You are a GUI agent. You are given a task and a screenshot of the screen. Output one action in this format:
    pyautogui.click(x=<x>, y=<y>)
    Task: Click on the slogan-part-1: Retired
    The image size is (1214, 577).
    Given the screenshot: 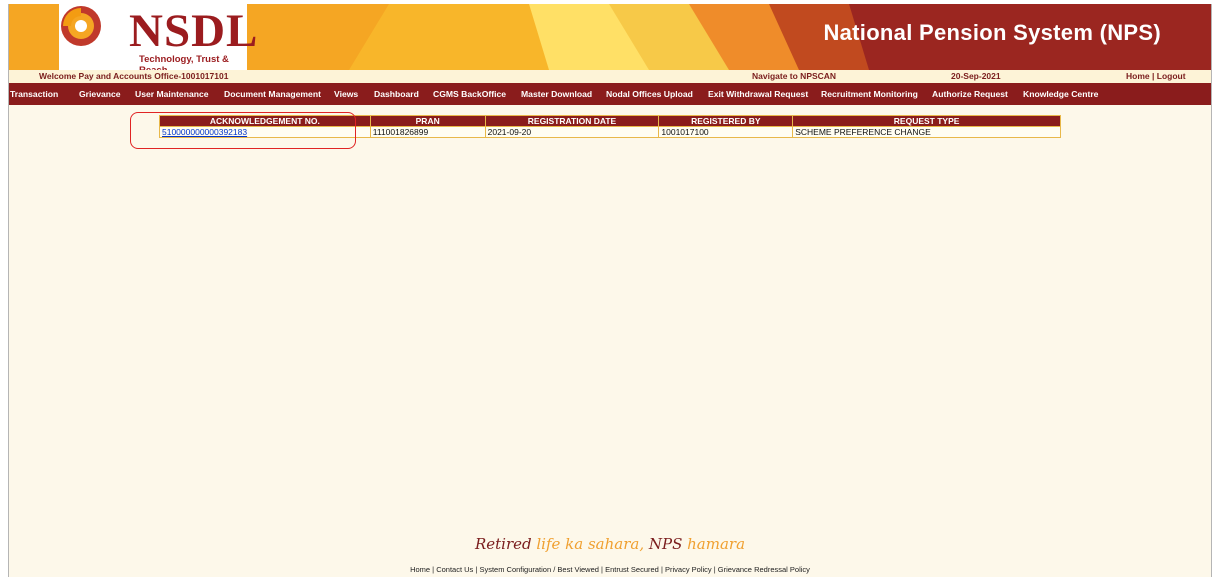 What is the action you would take?
    pyautogui.click(x=505, y=544)
    